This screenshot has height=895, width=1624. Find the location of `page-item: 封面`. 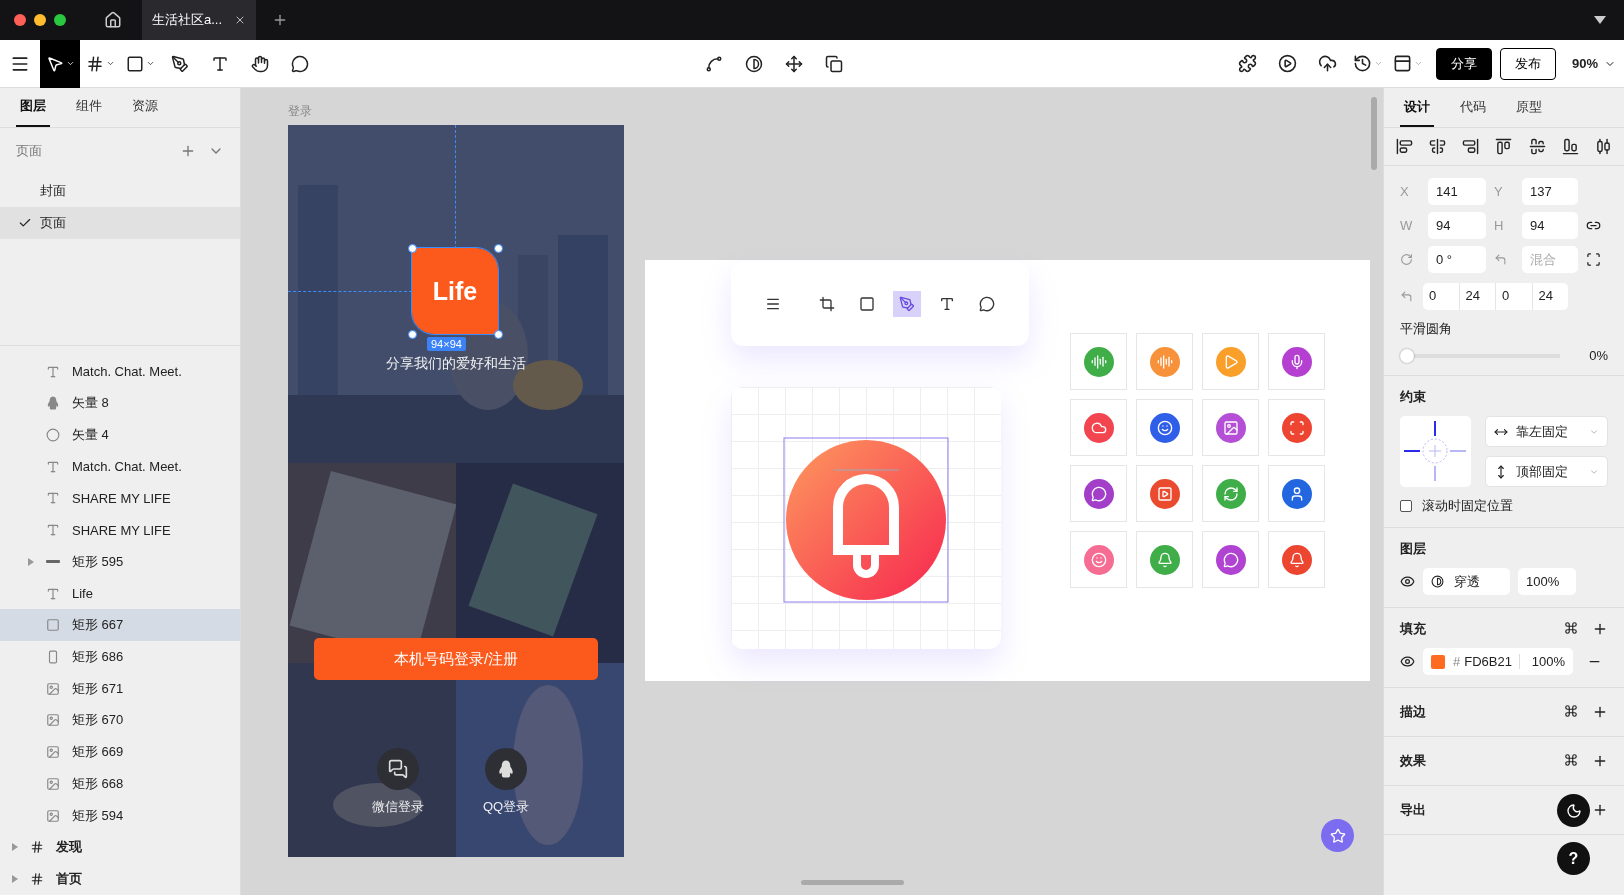

page-item: 封面 is located at coordinates (120, 191).